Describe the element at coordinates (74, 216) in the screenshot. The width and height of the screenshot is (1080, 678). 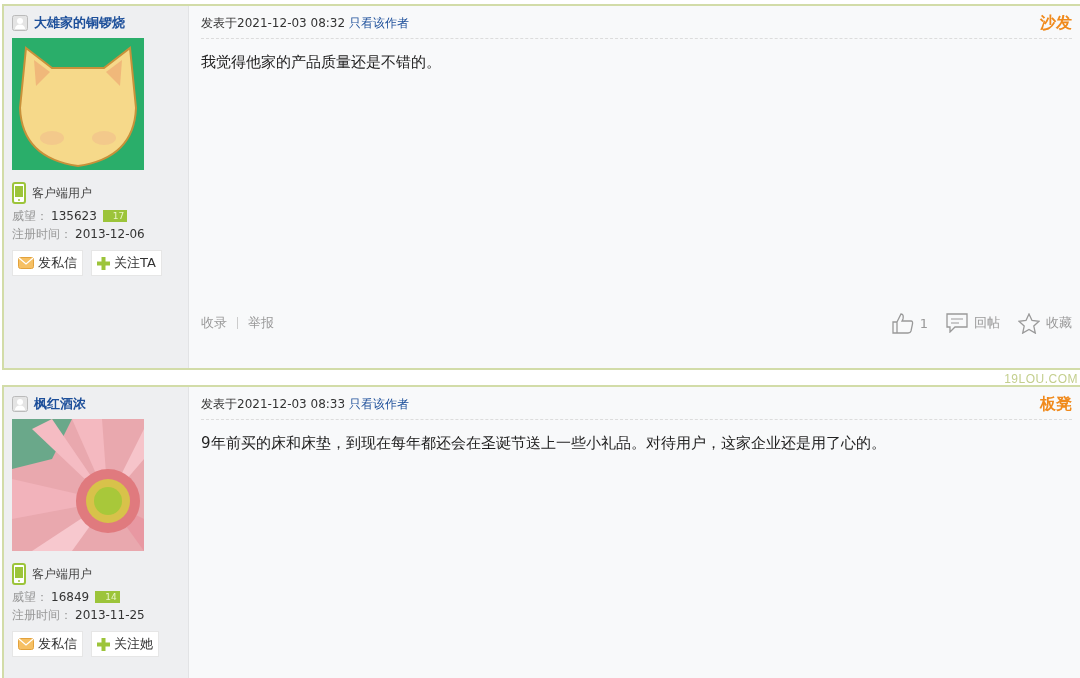
I see `reputation-value: 135623` at that location.